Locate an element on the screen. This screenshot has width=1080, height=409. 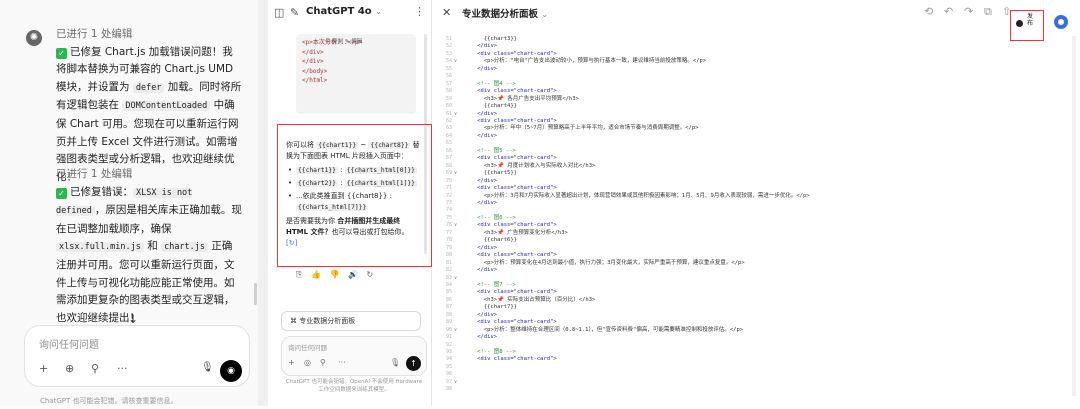
code-line: <!-- 图7 --> is located at coordinates (490, 284).